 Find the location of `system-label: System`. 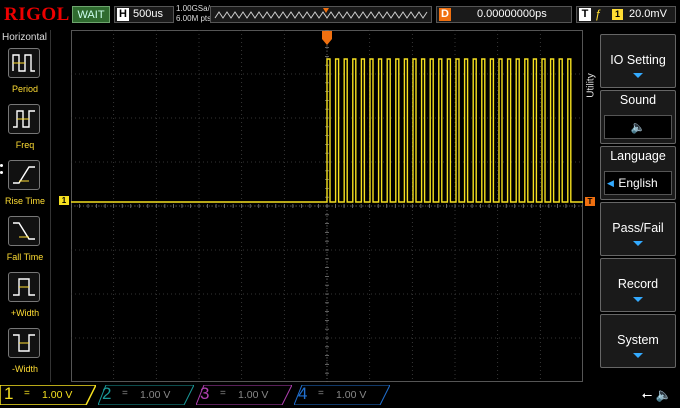

system-label: System is located at coordinates (638, 340).